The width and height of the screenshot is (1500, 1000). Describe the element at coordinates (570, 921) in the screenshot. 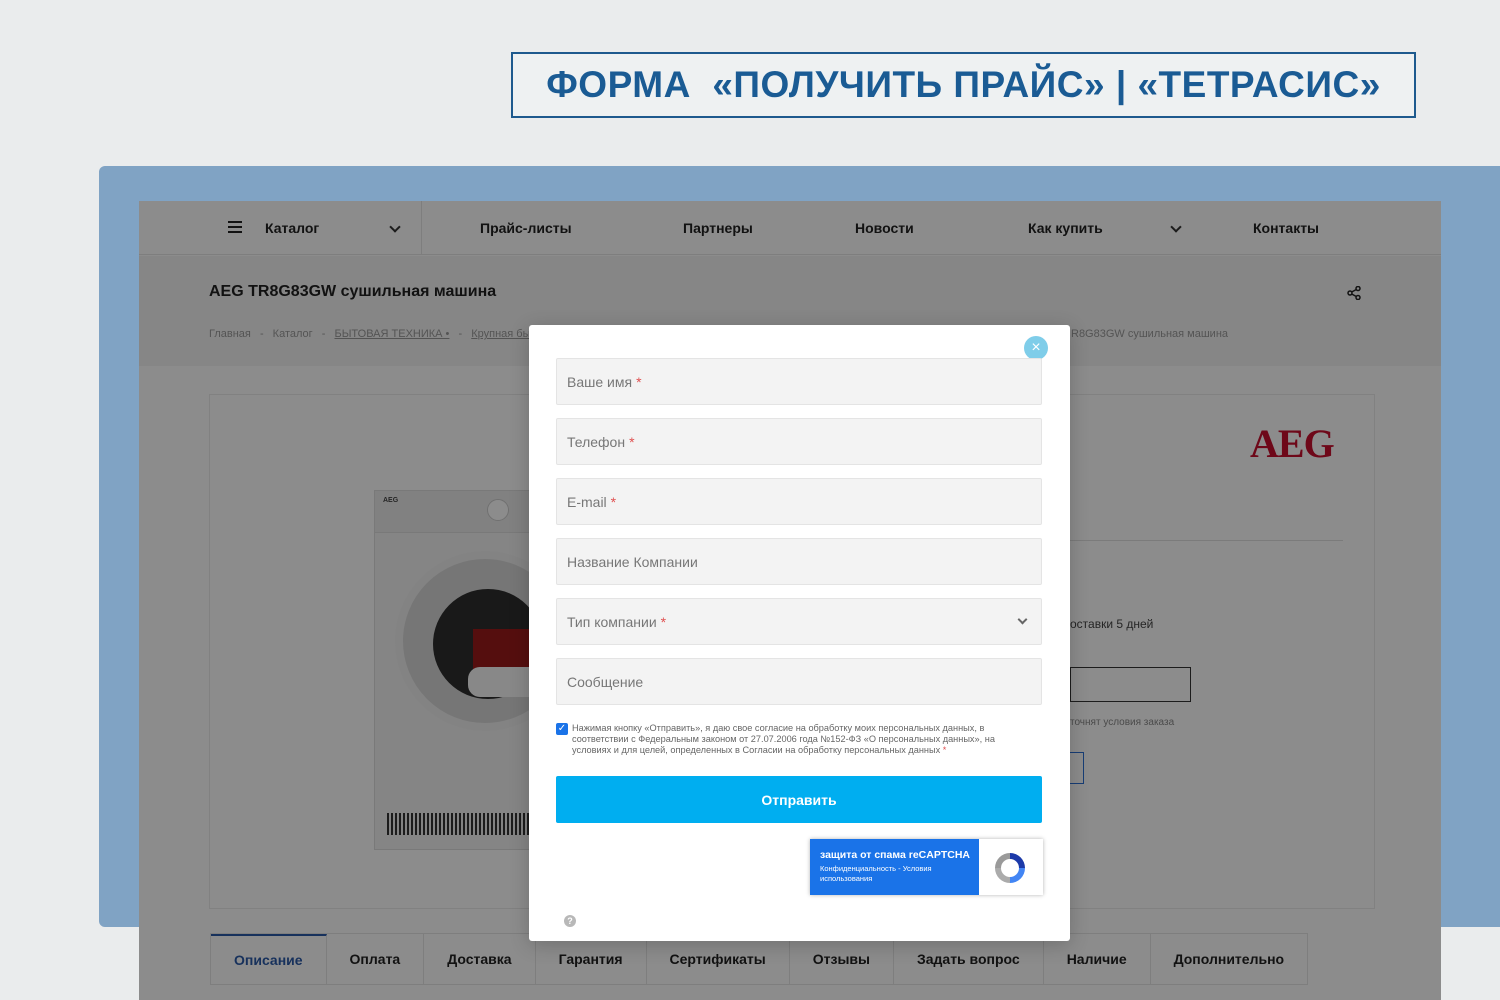

I see `help-icon: ?` at that location.